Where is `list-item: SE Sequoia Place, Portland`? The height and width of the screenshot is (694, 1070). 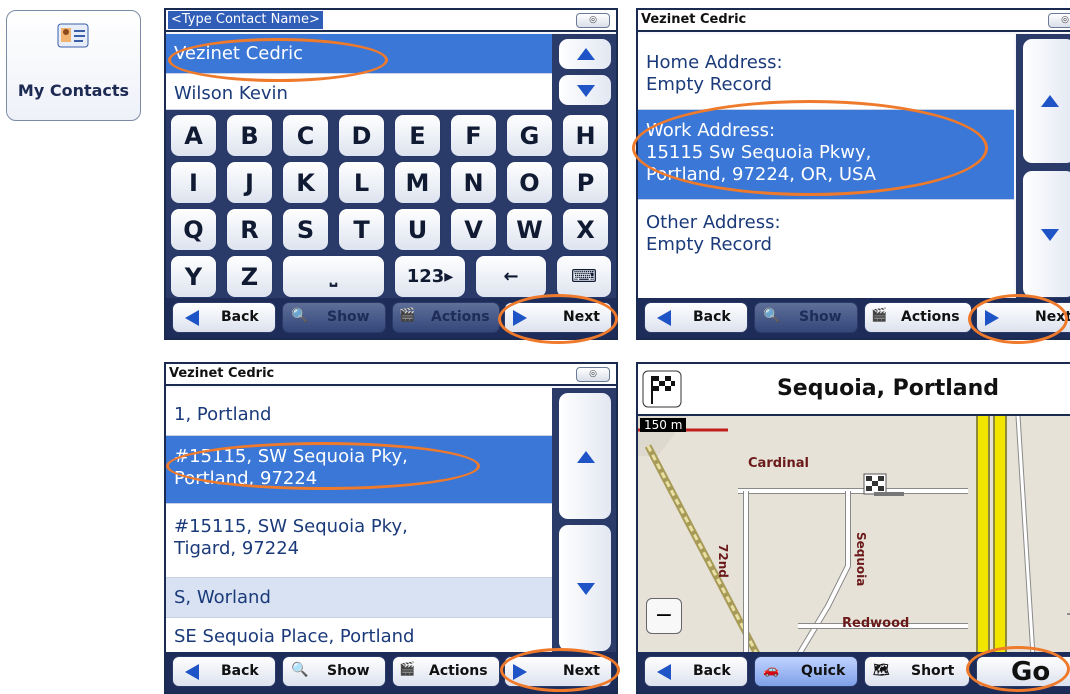 list-item: SE Sequoia Place, Portland is located at coordinates (359, 637).